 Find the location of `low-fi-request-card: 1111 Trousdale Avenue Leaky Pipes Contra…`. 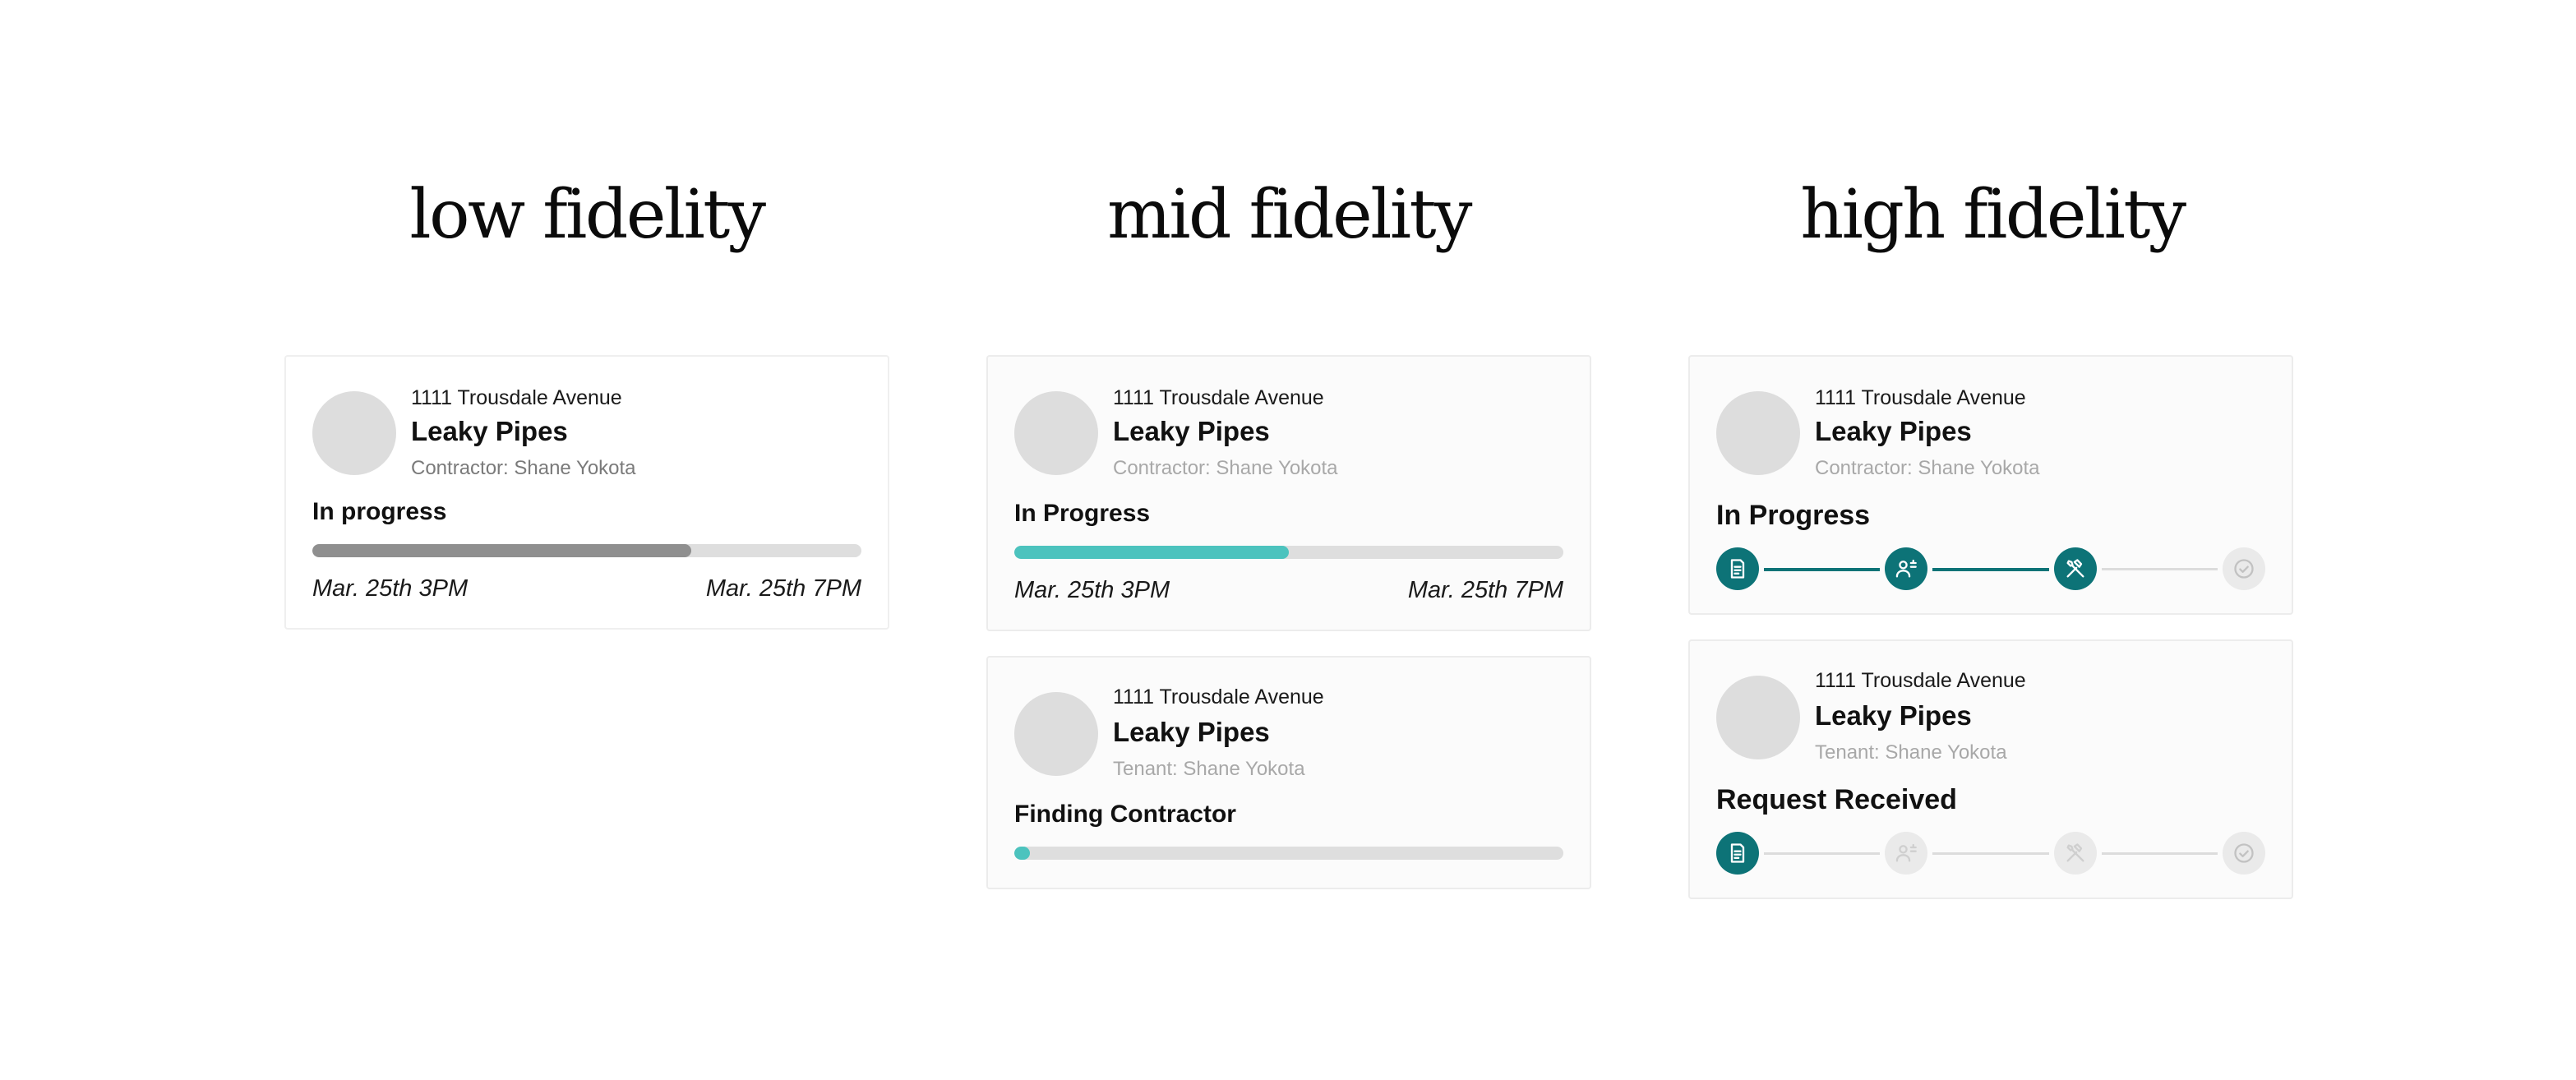

low-fi-request-card: 1111 Trousdale Avenue Leaky Pipes Contra… is located at coordinates (586, 492).